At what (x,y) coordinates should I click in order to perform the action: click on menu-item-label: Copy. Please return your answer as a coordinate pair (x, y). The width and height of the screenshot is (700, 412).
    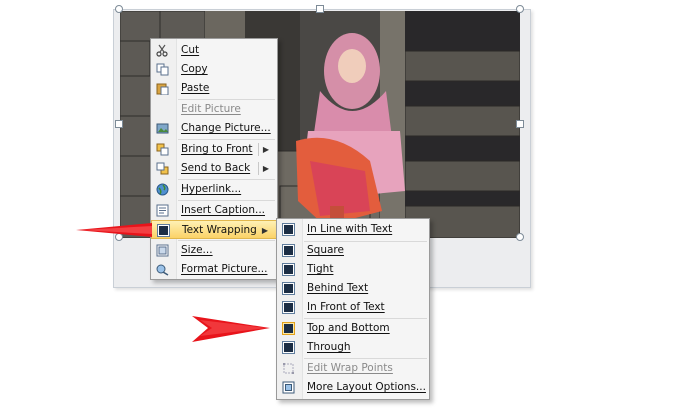
    Looking at the image, I should click on (194, 69).